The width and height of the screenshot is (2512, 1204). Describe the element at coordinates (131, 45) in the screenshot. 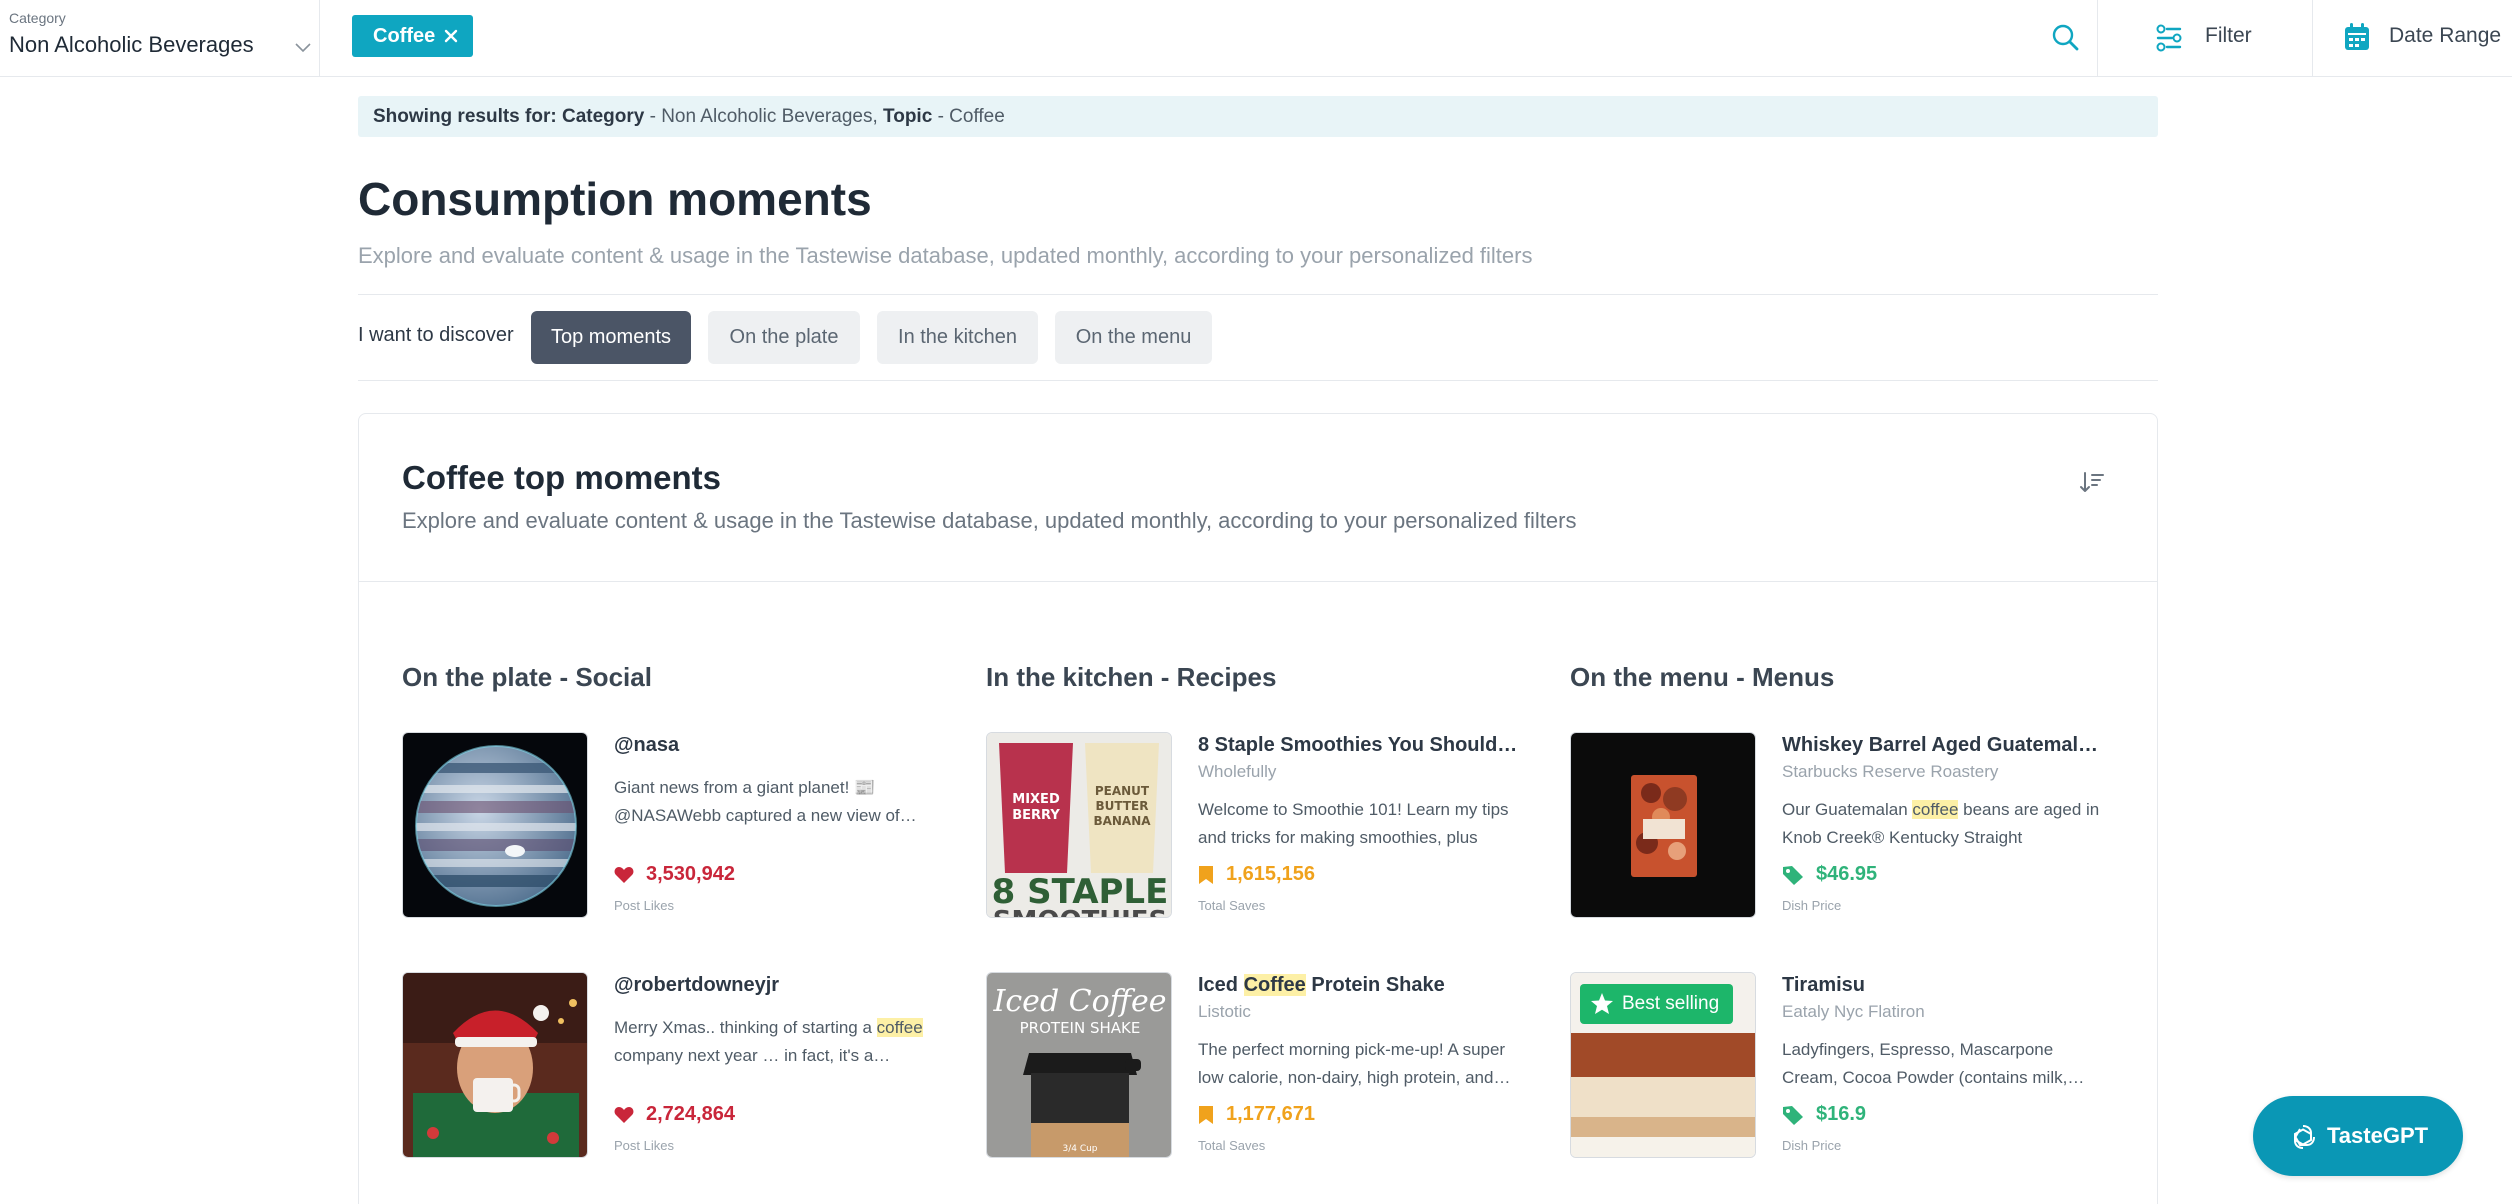

I see `category-value: Non Alcoholic Beverages` at that location.